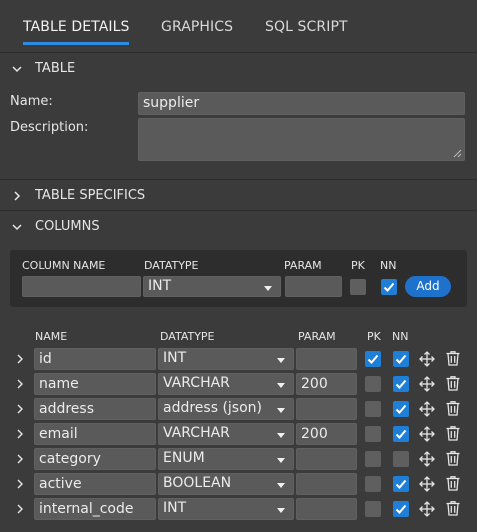 The image size is (477, 532). I want to click on new-column-datatype-value: INT, so click(160, 286).